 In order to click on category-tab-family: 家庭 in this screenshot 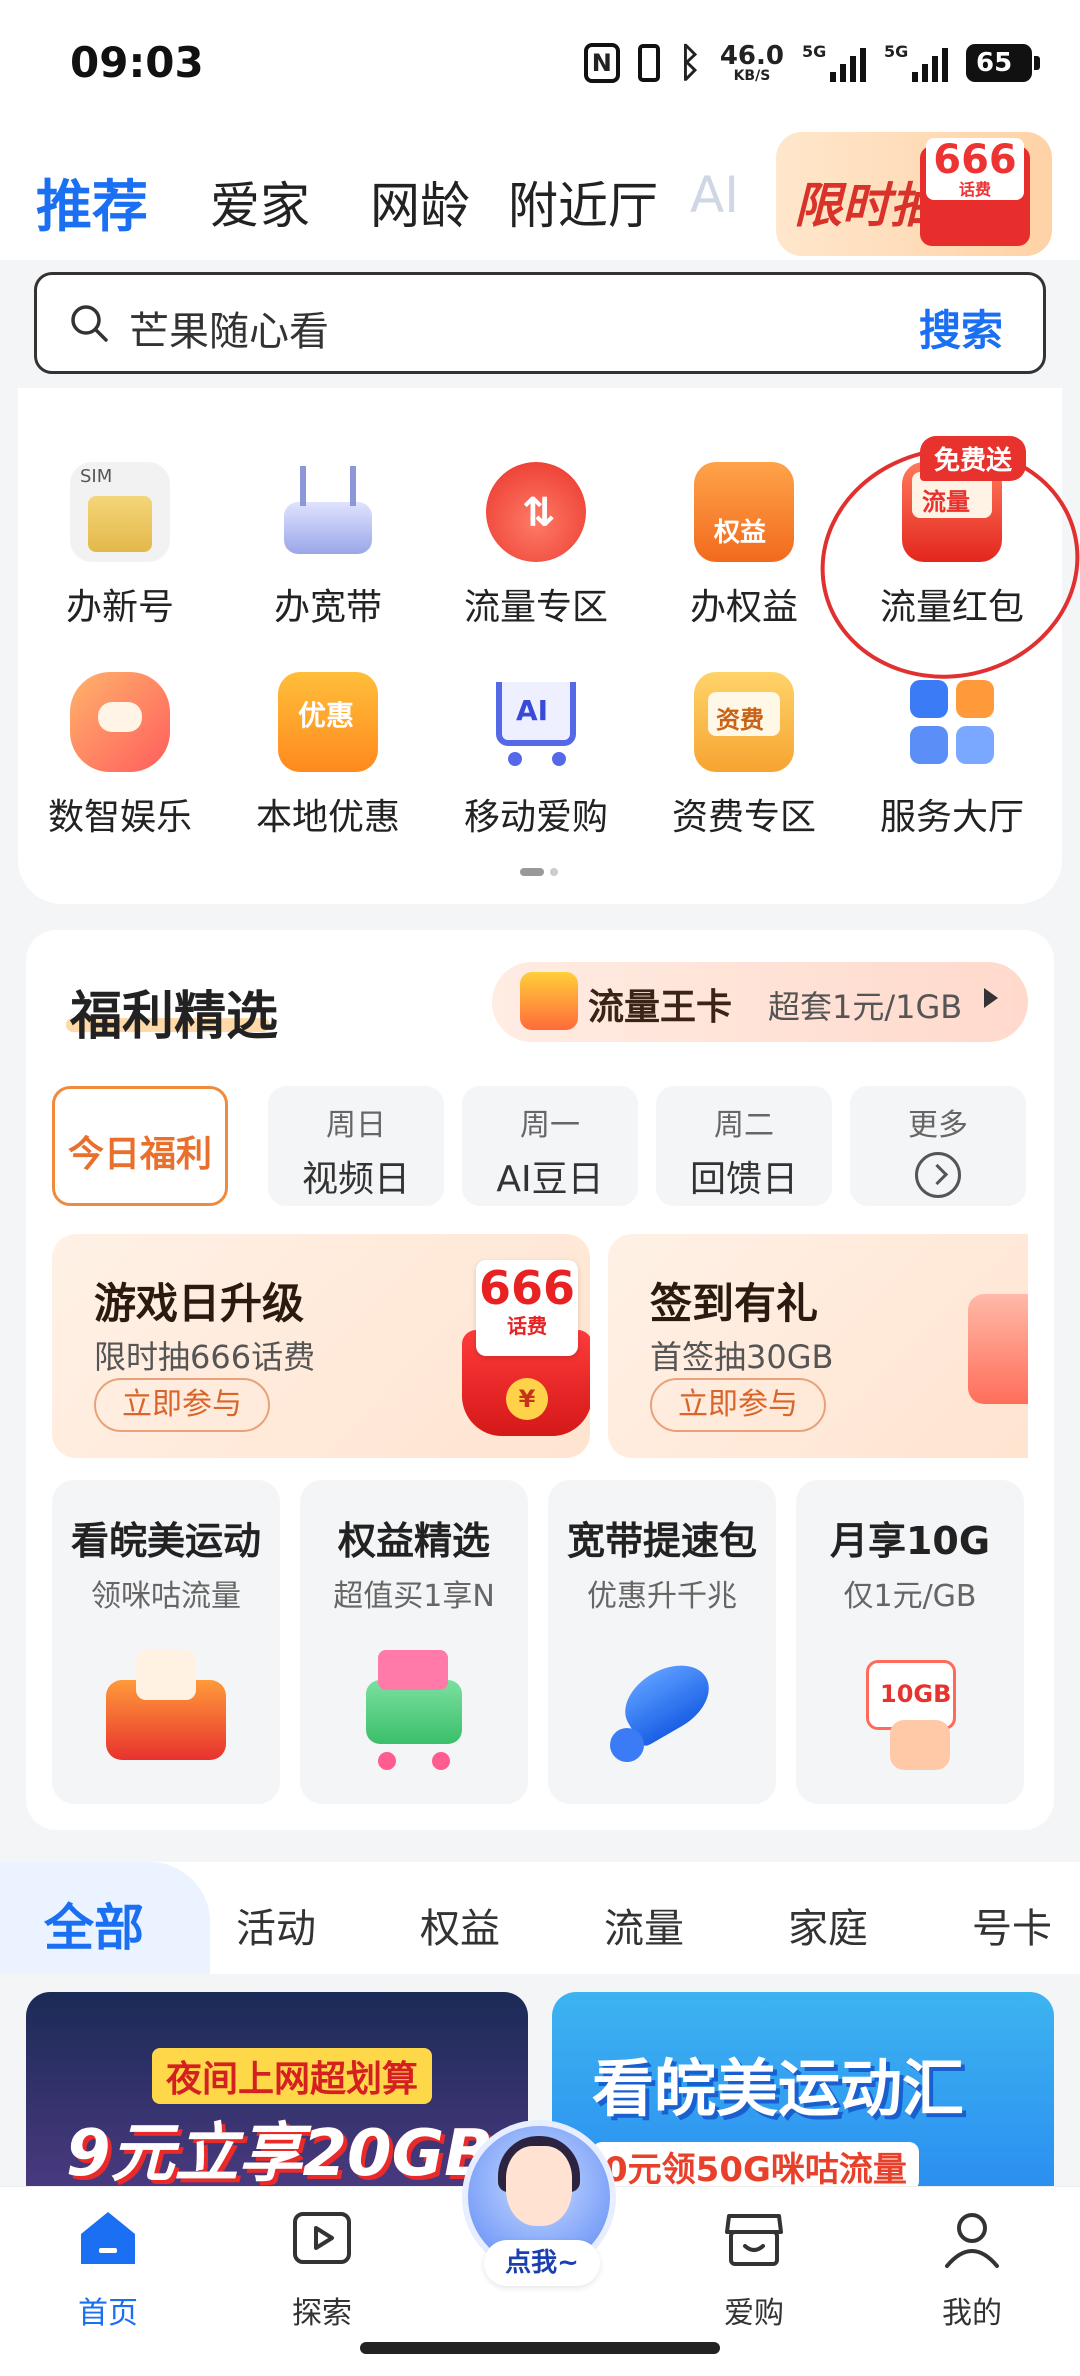, I will do `click(828, 1925)`.